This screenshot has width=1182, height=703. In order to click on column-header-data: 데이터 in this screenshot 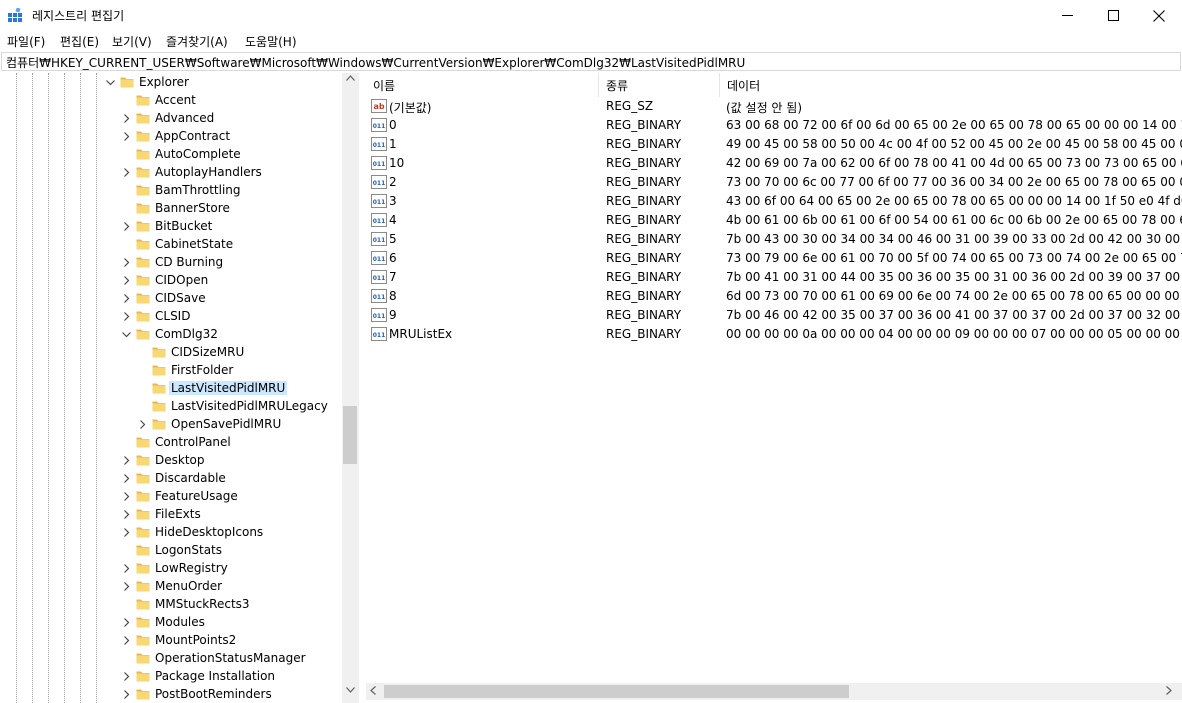, I will do `click(951, 85)`.